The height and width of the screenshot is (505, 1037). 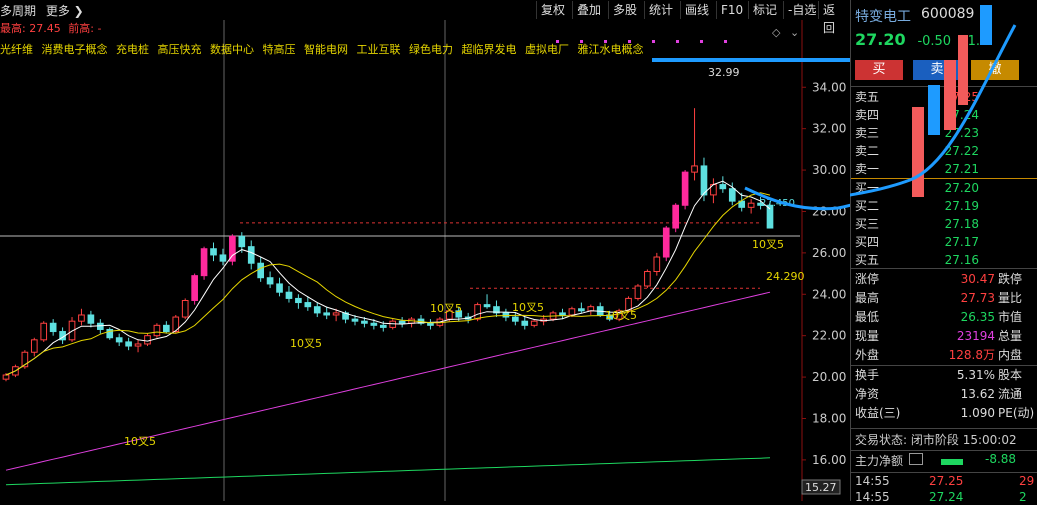 What do you see at coordinates (624, 10) in the screenshot?
I see `multi-stock-button: 多股` at bounding box center [624, 10].